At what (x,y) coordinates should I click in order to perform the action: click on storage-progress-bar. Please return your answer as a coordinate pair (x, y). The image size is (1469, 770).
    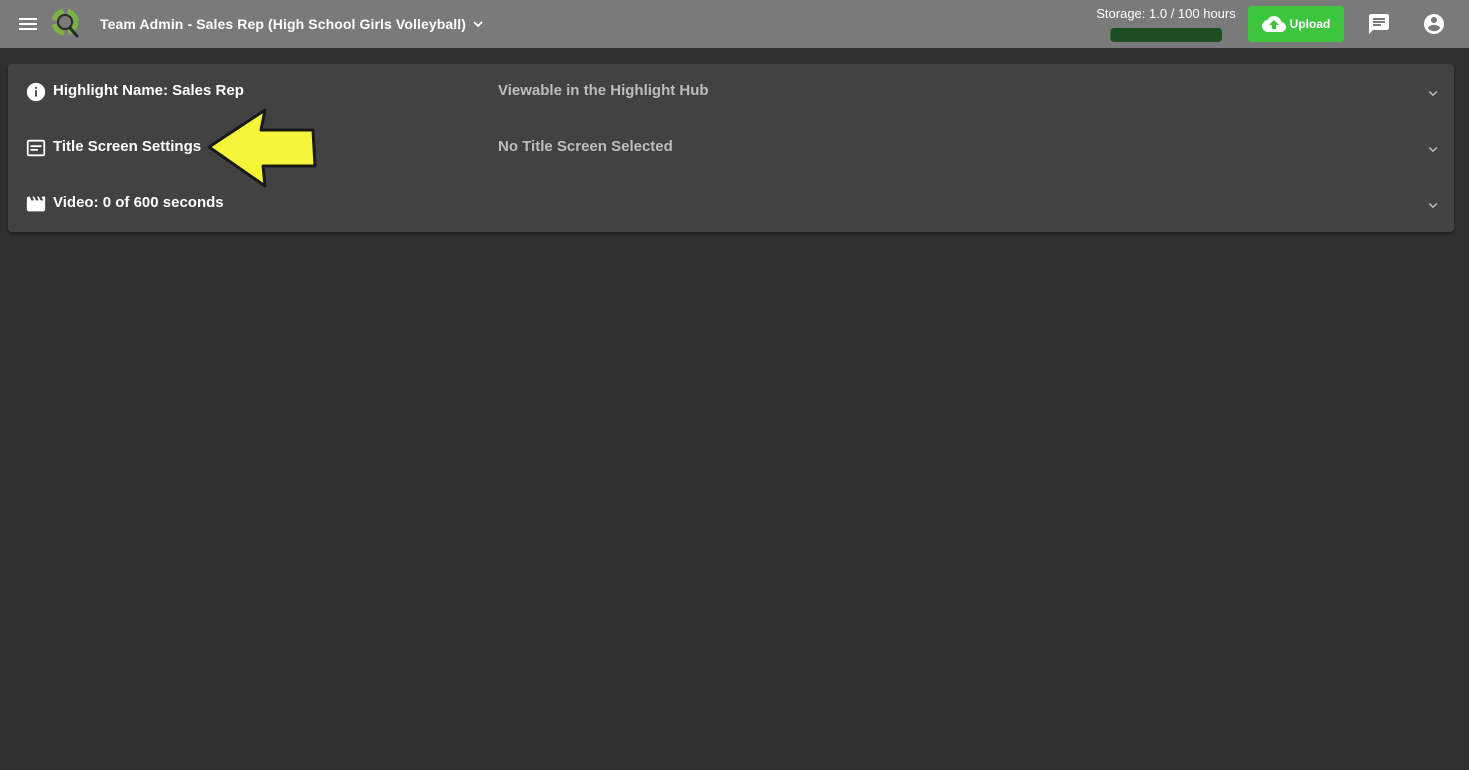
    Looking at the image, I should click on (1166, 35).